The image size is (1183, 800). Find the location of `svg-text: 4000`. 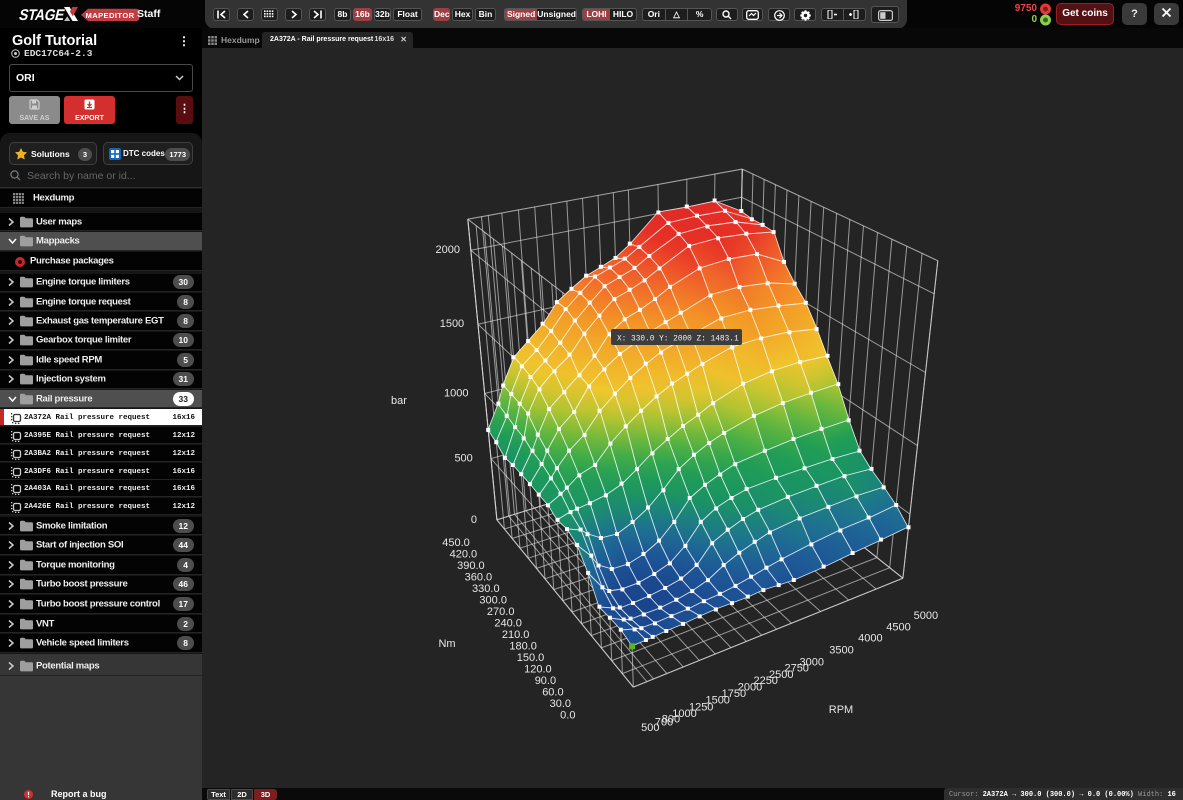

svg-text: 4000 is located at coordinates (870, 639).